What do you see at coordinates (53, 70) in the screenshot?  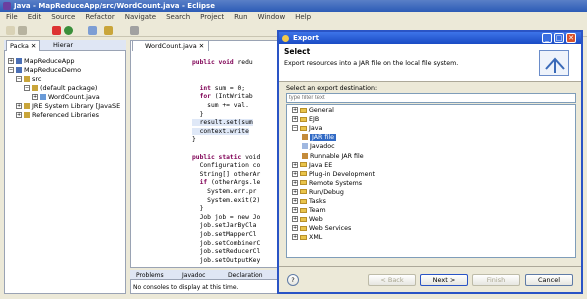 I see `tree-item-label: MapReduceDemo` at bounding box center [53, 70].